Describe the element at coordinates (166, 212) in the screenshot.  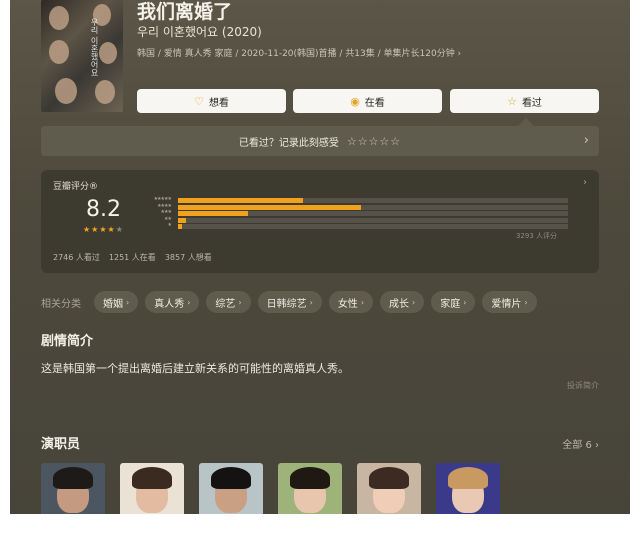
I see `distribution-star-label: ★★★` at that location.